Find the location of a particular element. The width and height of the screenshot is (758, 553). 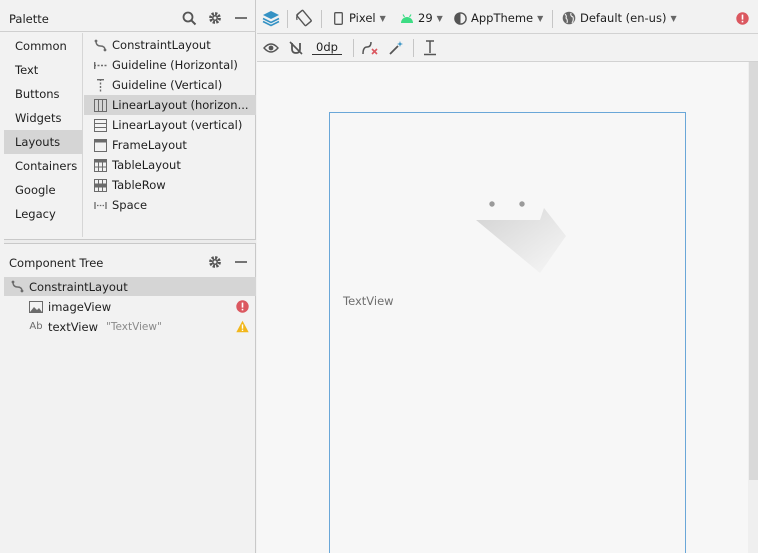

palette-item-guideline-vertical: Guideline (Vertical) is located at coordinates (170, 85).